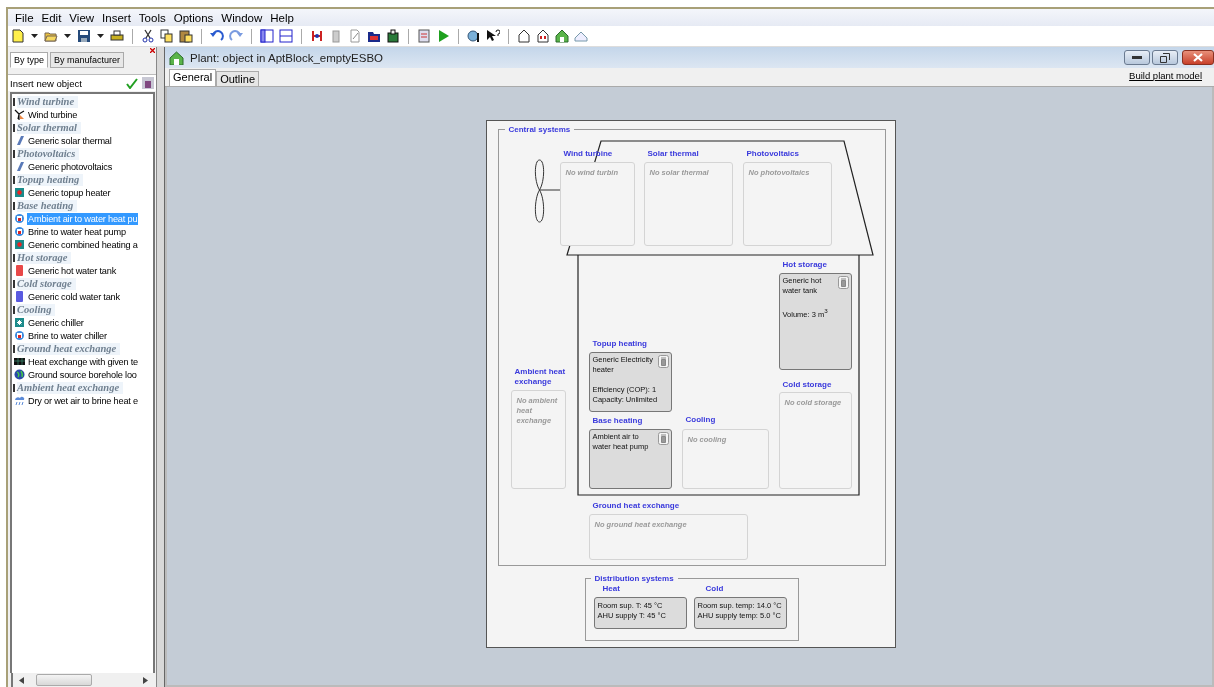 This screenshot has height=687, width=1214. What do you see at coordinates (46, 283) in the screenshot?
I see `tree-group: Cold storage` at bounding box center [46, 283].